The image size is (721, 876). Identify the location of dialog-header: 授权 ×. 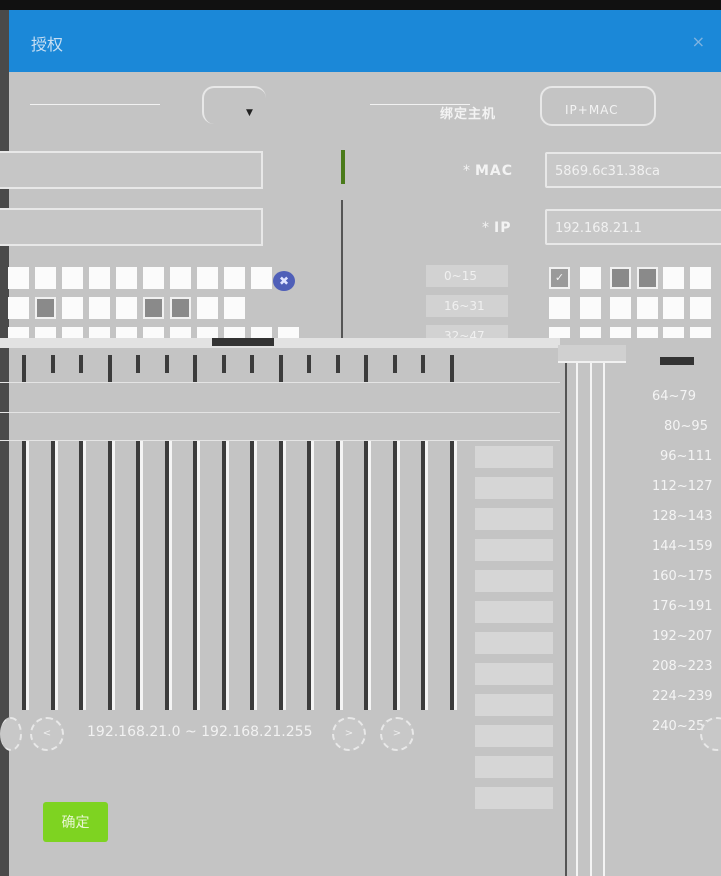
(365, 41).